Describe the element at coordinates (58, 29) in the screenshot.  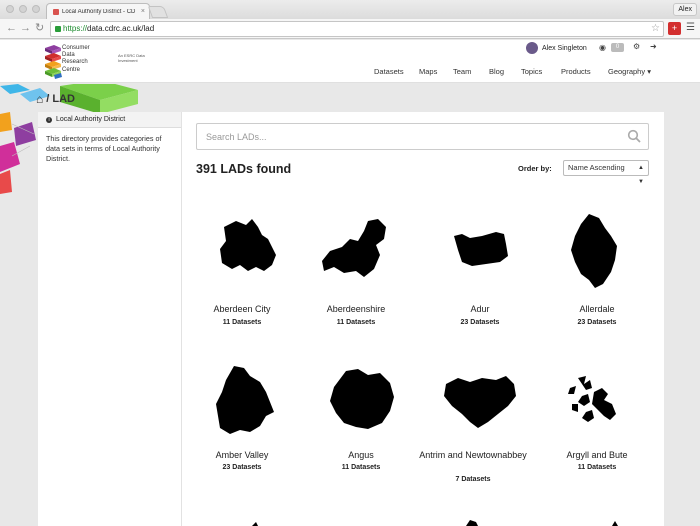
I see `lock-icon` at that location.